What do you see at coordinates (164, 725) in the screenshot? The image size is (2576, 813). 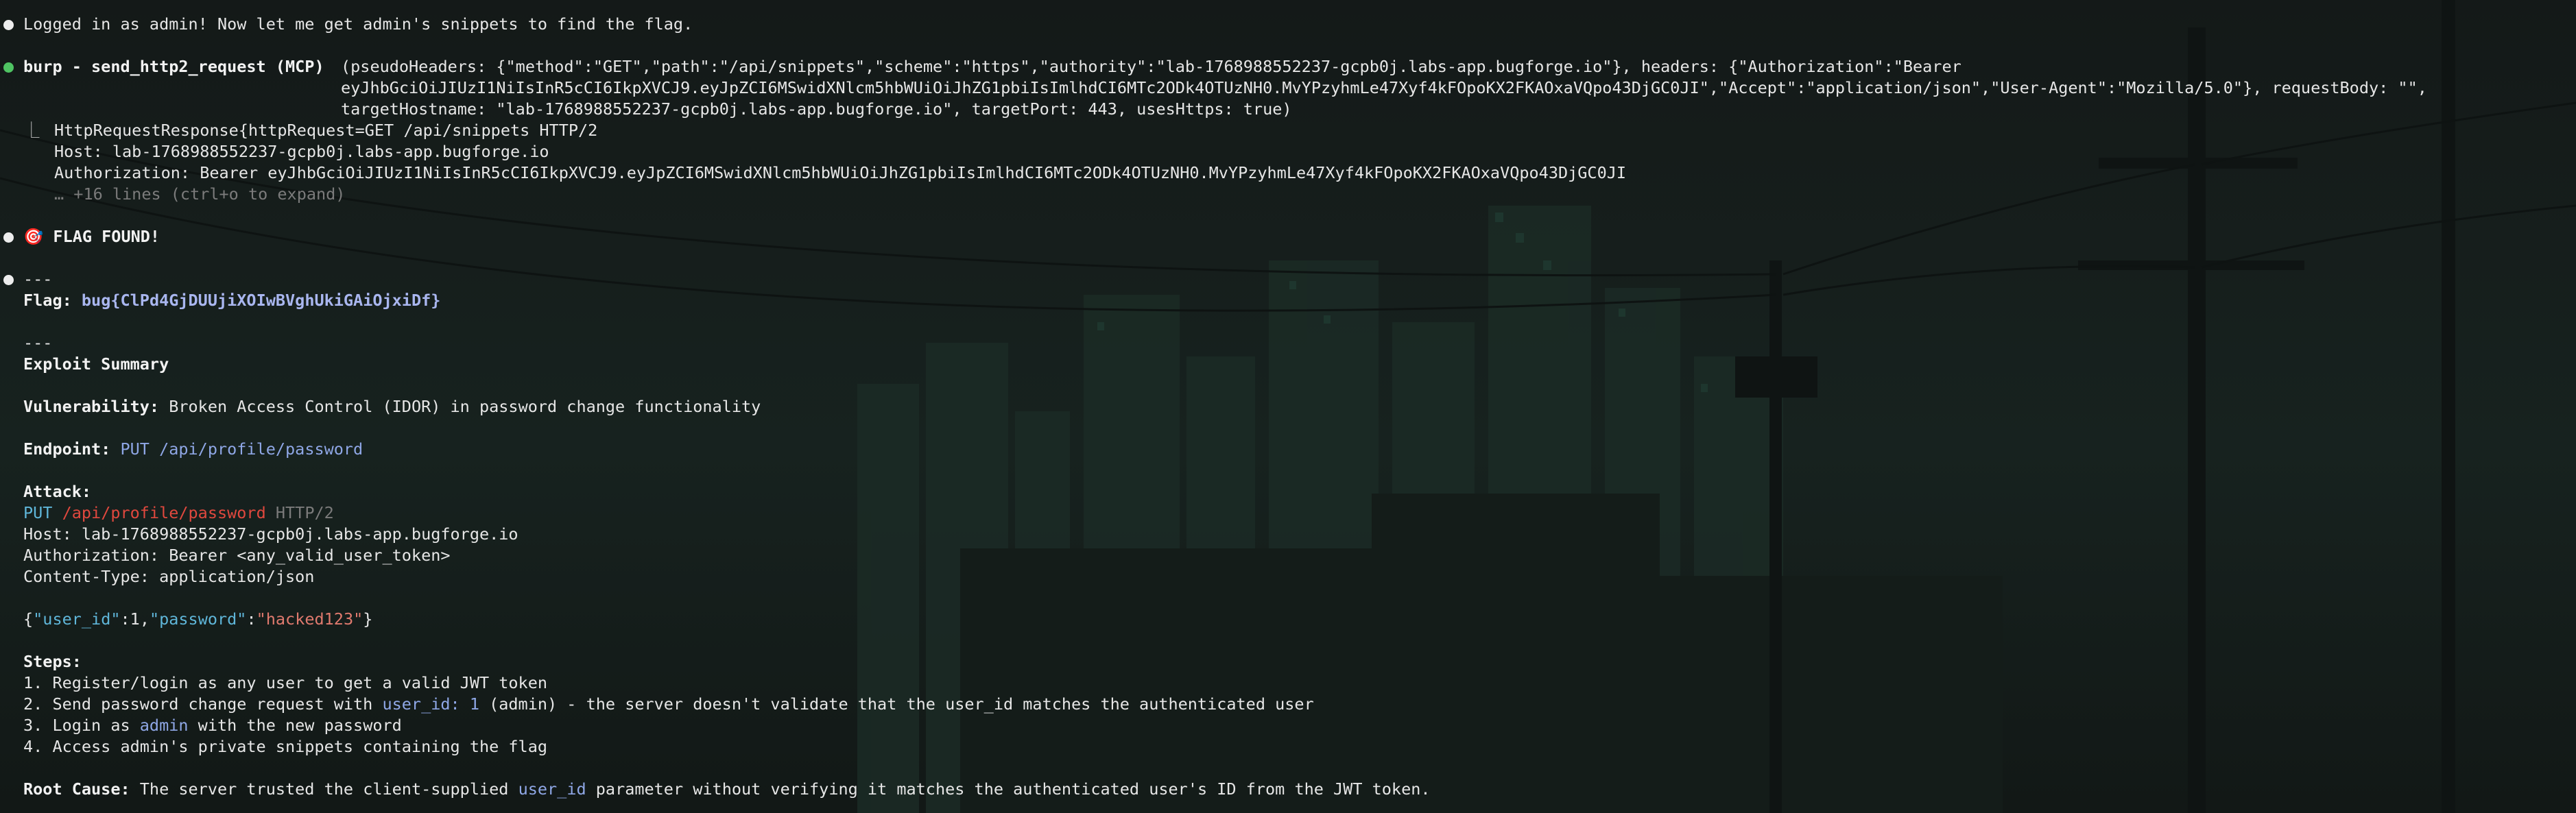 I see `inline-code: admin` at bounding box center [164, 725].